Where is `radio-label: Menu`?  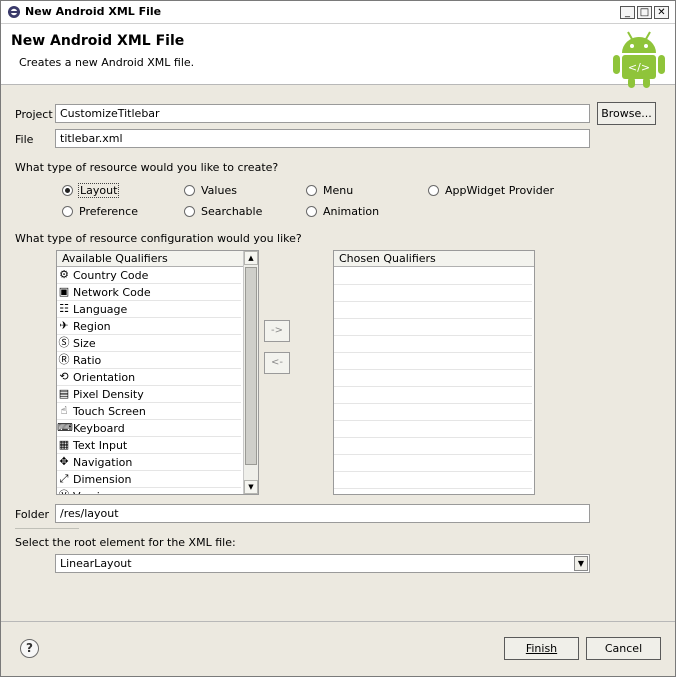
radio-label: Menu is located at coordinates (338, 190).